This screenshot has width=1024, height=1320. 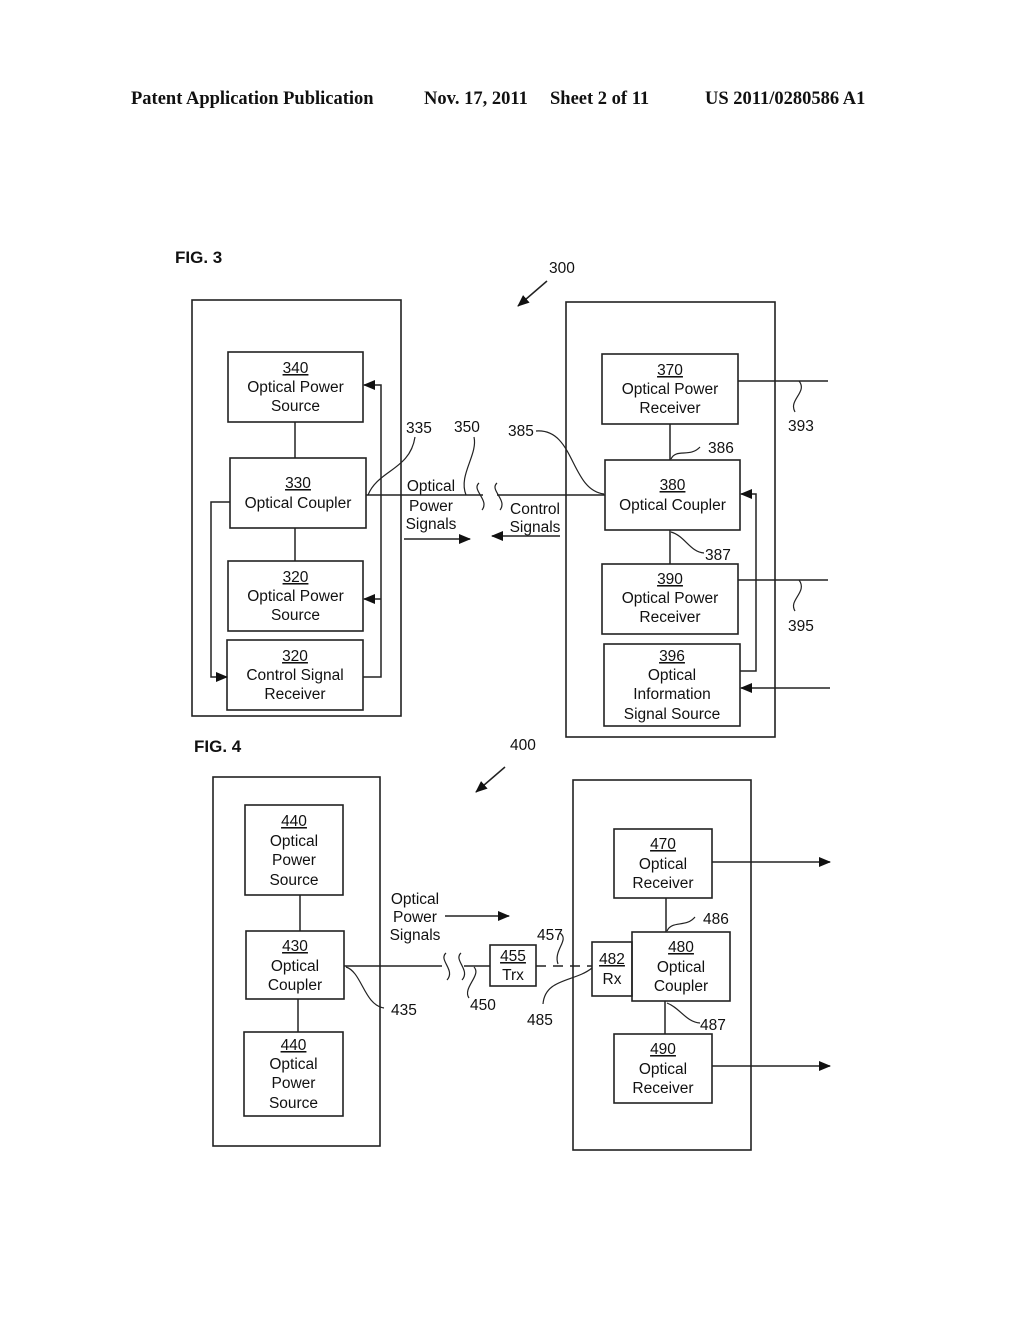 What do you see at coordinates (419, 428) in the screenshot?
I see `ref-335: 335` at bounding box center [419, 428].